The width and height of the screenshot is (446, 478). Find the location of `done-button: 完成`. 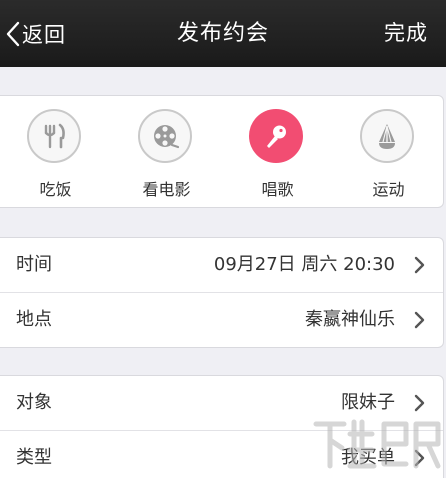

done-button: 完成 is located at coordinates (406, 33).